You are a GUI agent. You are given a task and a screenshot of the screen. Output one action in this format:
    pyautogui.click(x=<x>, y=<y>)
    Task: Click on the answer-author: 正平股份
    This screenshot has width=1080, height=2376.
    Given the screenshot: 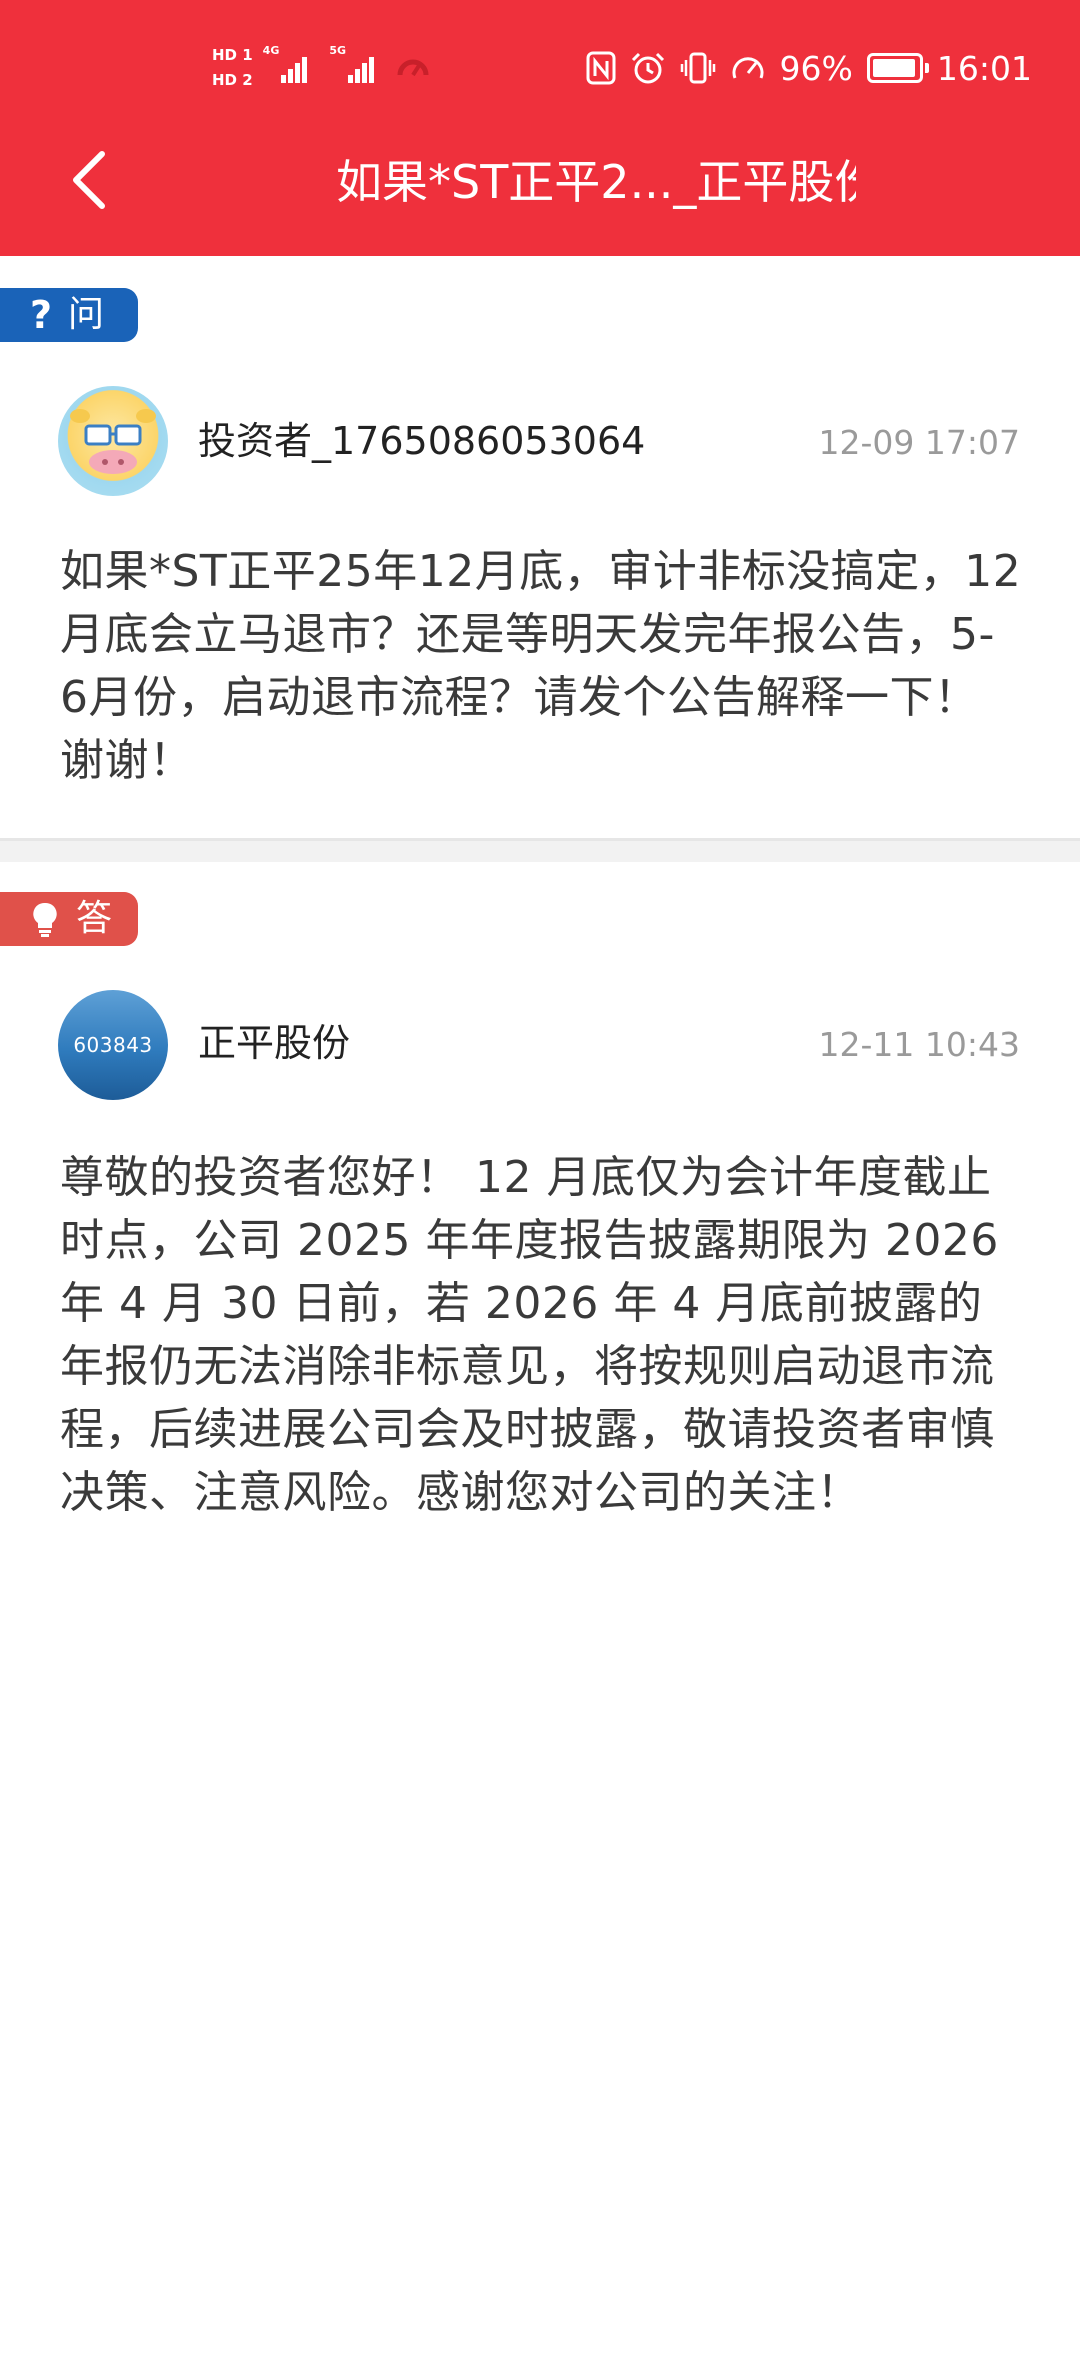 What is the action you would take?
    pyautogui.click(x=274, y=1043)
    